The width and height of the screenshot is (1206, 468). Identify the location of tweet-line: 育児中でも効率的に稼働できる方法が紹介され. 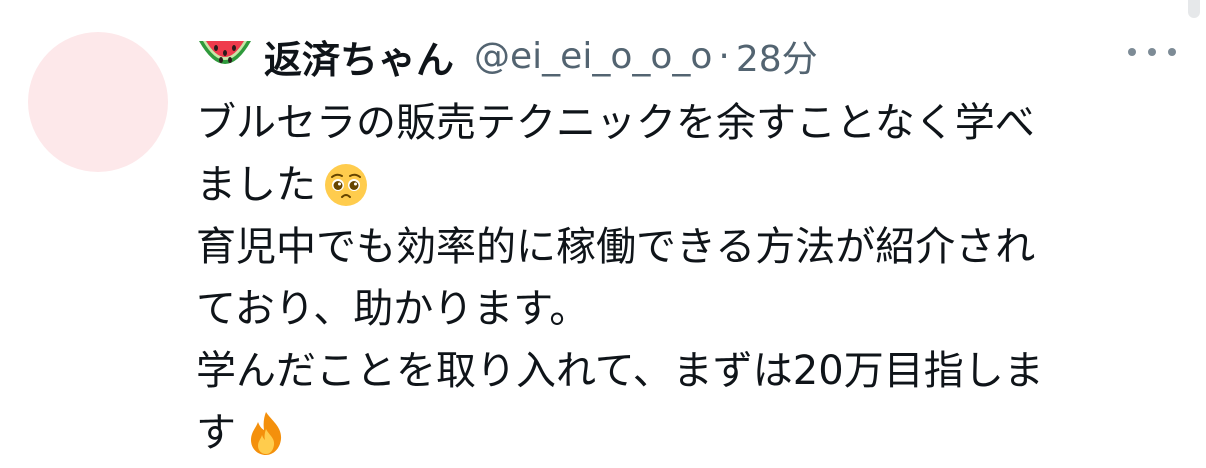
(616, 247).